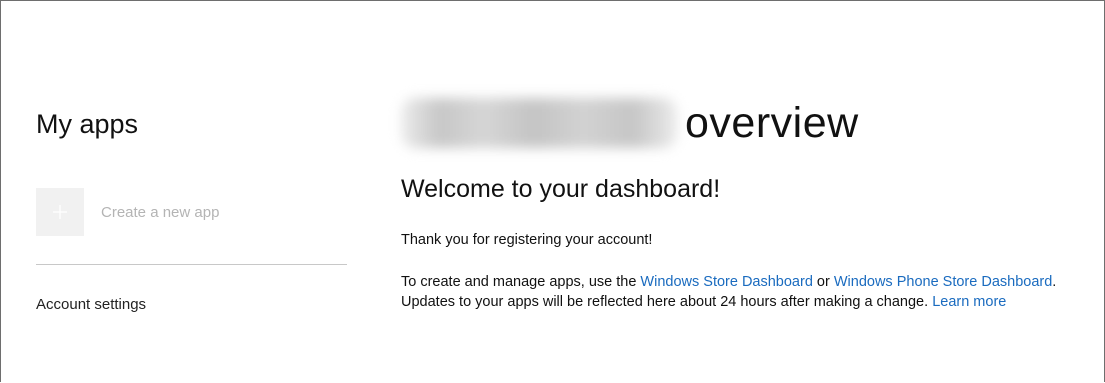 This screenshot has width=1105, height=383. I want to click on page-title: overview, so click(630, 123).